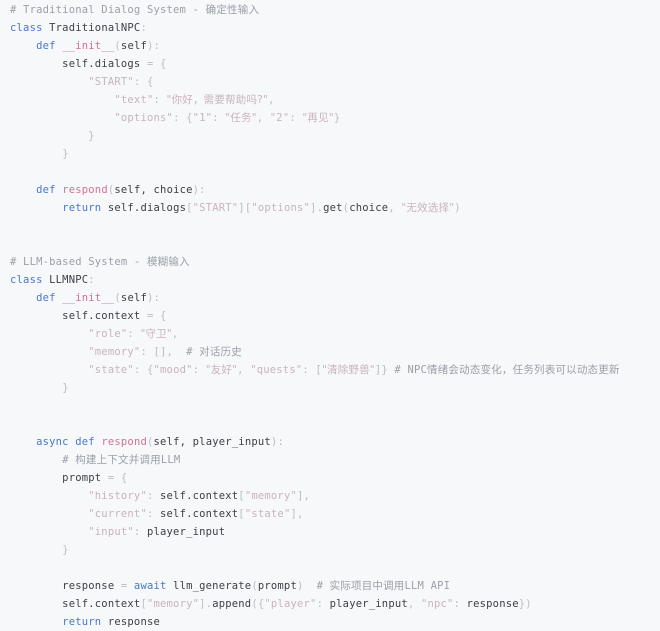 This screenshot has height=631, width=660. Describe the element at coordinates (173, 604) in the screenshot. I see `code-token-string: "memory"` at that location.